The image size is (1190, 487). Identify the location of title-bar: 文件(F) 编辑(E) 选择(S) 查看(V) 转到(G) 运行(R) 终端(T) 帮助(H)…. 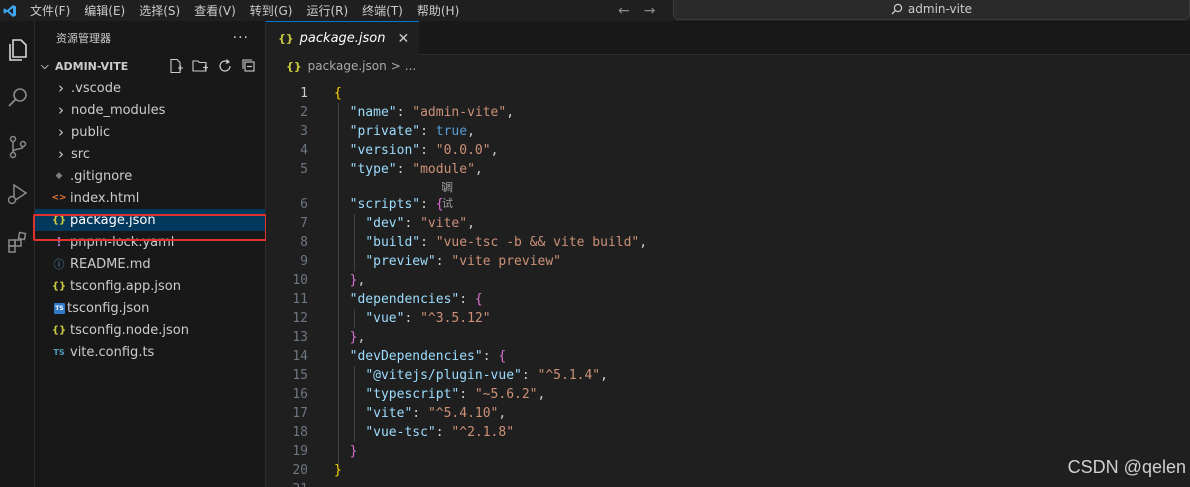
(595, 10).